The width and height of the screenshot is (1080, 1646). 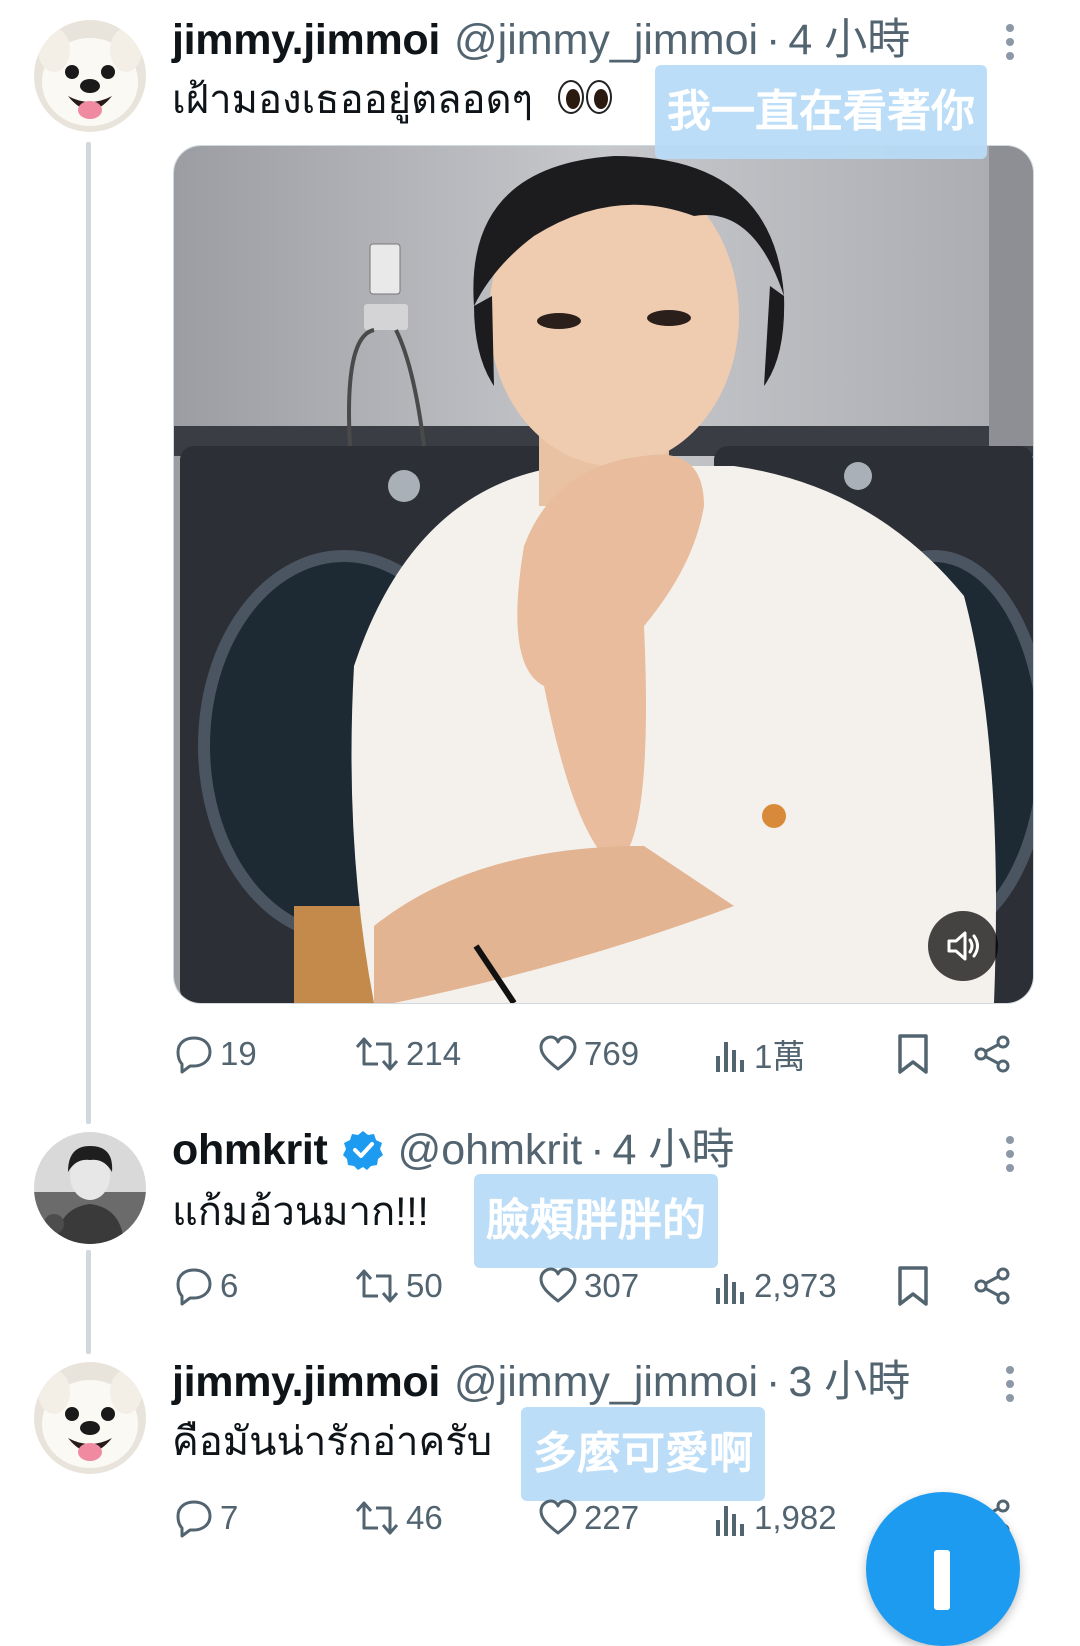 What do you see at coordinates (250, 1150) in the screenshot?
I see `display-name: ohmkrit` at bounding box center [250, 1150].